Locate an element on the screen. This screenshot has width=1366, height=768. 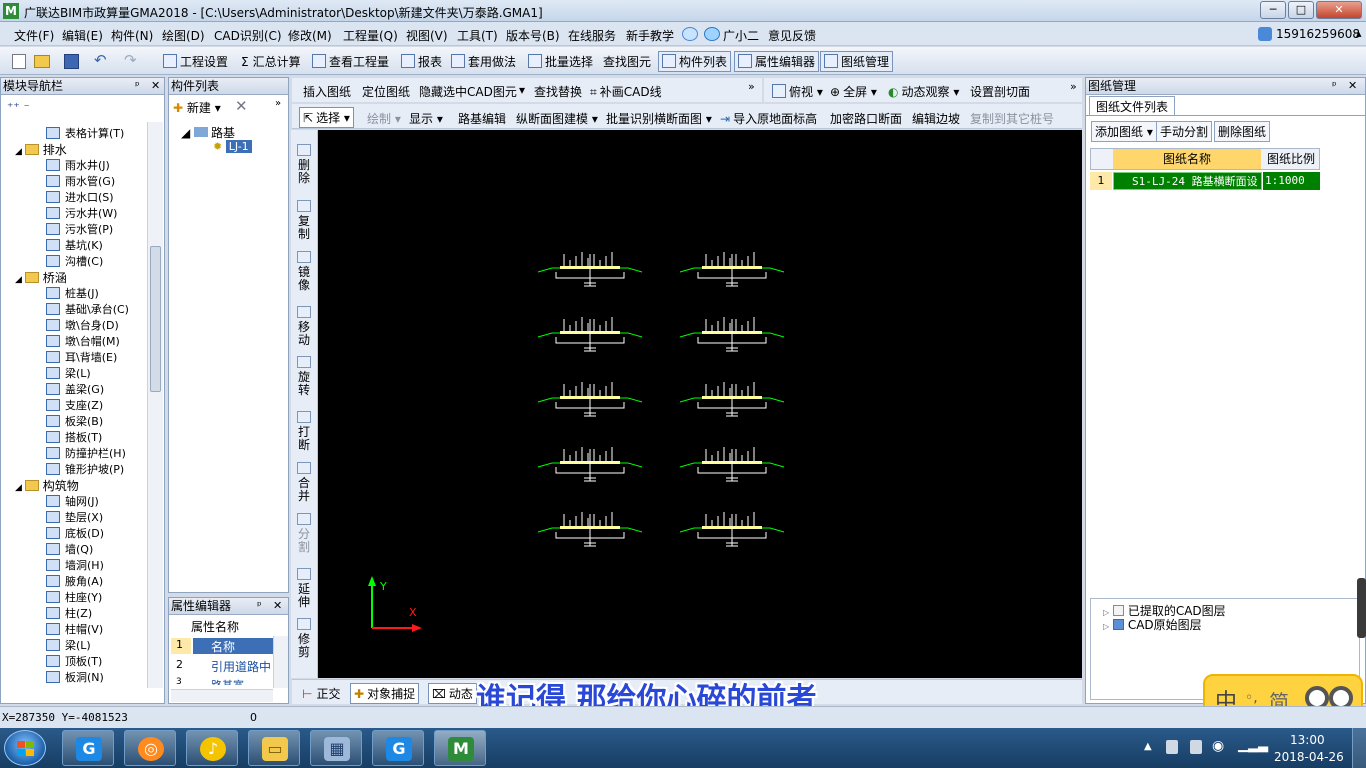
show-desktop-button is located at coordinates (1359, 748).